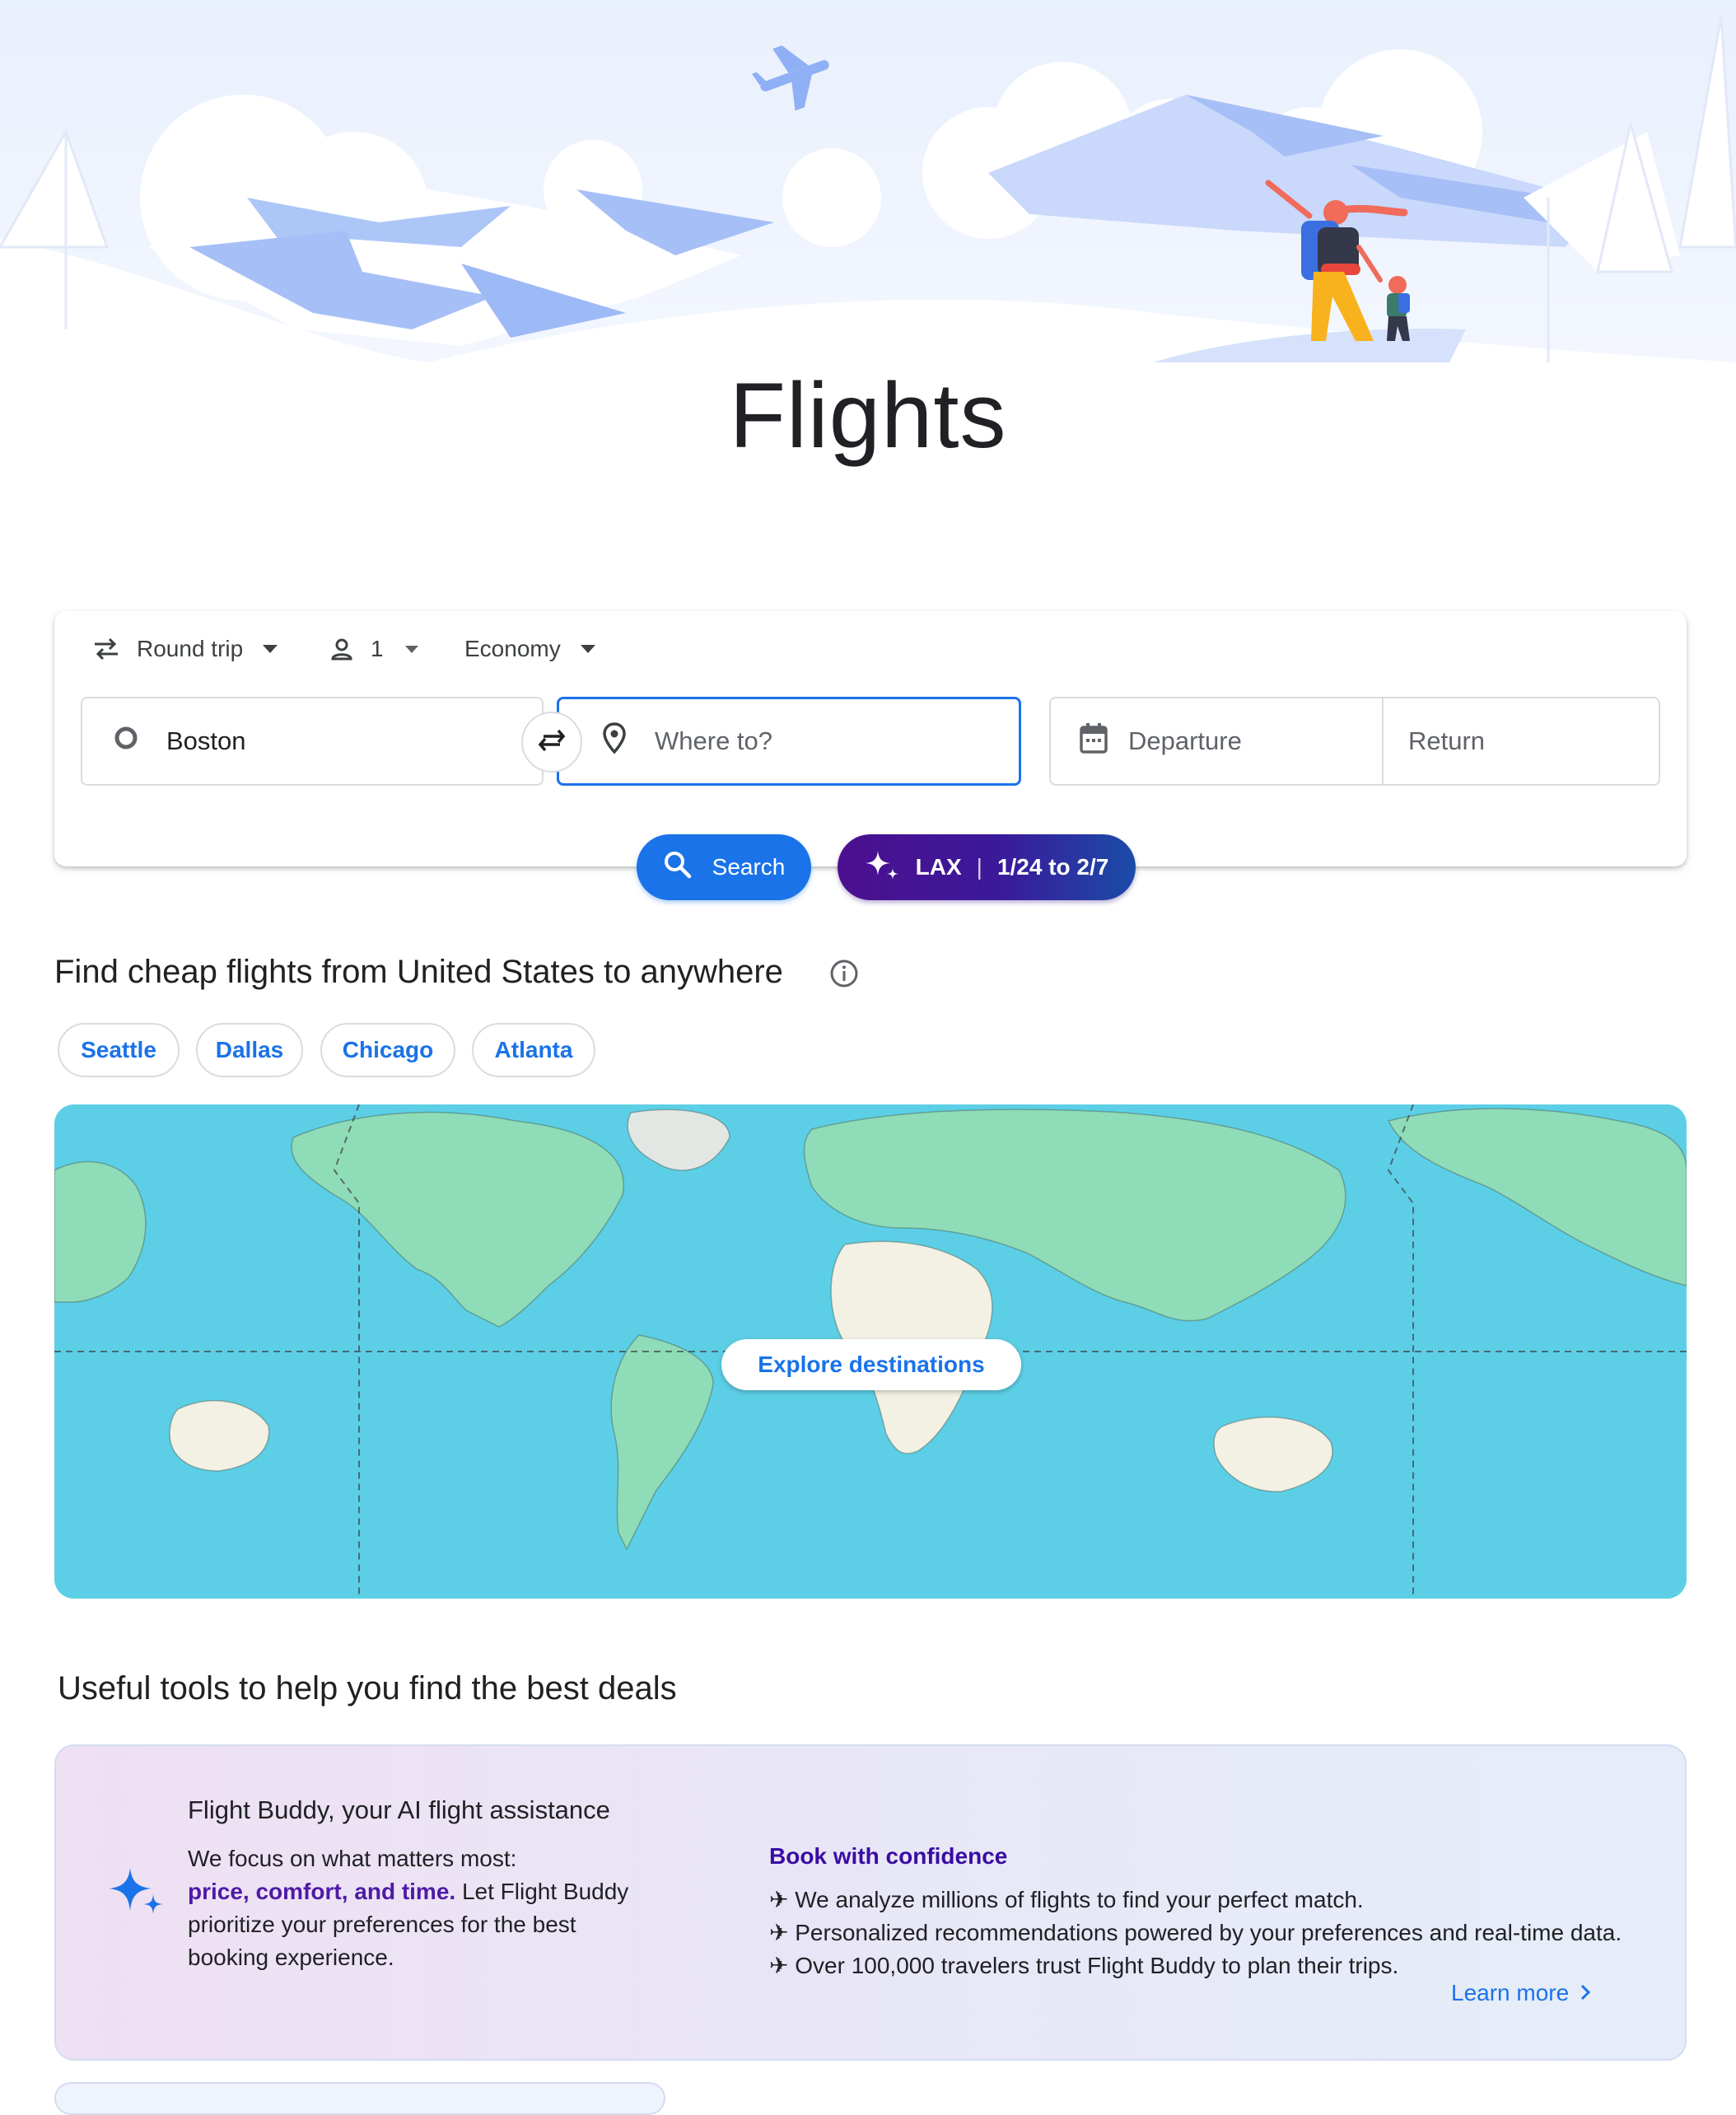 The height and width of the screenshot is (2115, 1736). What do you see at coordinates (1185, 740) in the screenshot?
I see `departure-placeholder: Departure` at bounding box center [1185, 740].